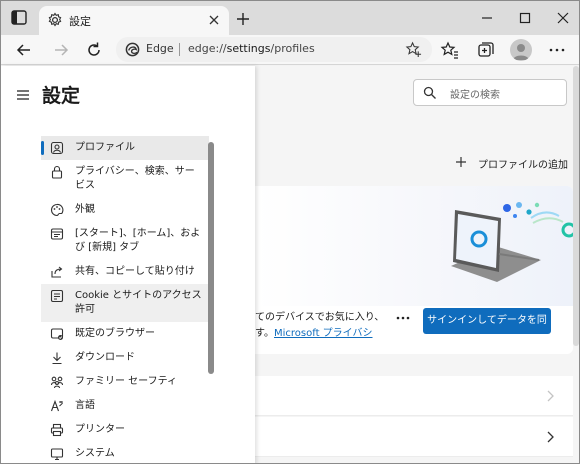 This screenshot has height=464, width=580. Describe the element at coordinates (61, 50) in the screenshot. I see `forward-icon` at that location.